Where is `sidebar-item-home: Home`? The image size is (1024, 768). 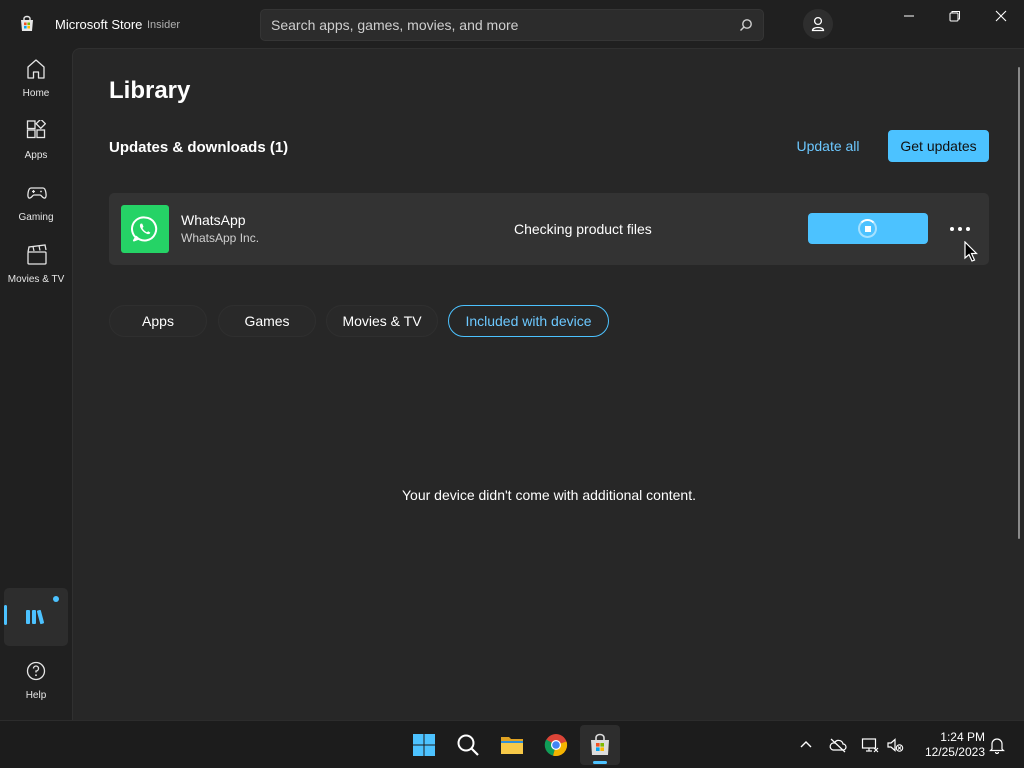 sidebar-item-home: Home is located at coordinates (36, 81).